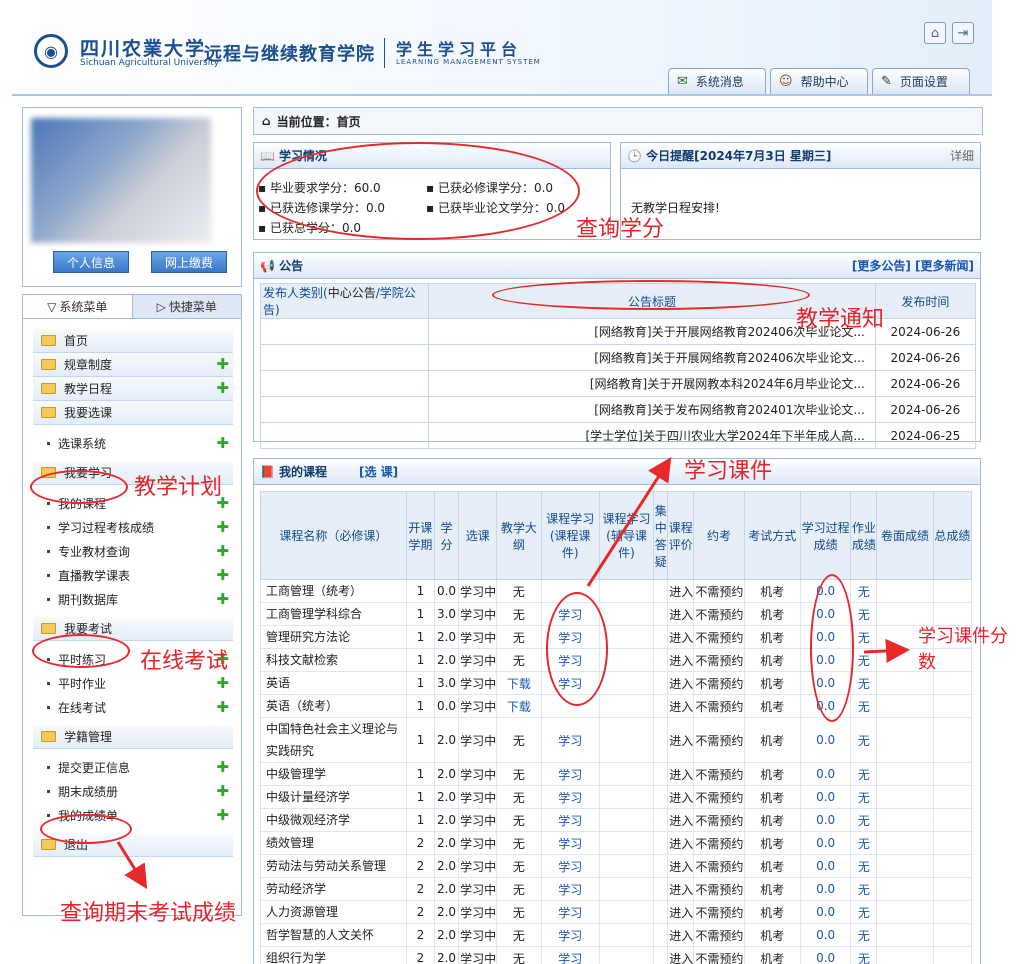 Image resolution: width=1019 pixels, height=964 pixels. I want to click on menu-item: 期末成绩册 ✚, so click(133, 791).